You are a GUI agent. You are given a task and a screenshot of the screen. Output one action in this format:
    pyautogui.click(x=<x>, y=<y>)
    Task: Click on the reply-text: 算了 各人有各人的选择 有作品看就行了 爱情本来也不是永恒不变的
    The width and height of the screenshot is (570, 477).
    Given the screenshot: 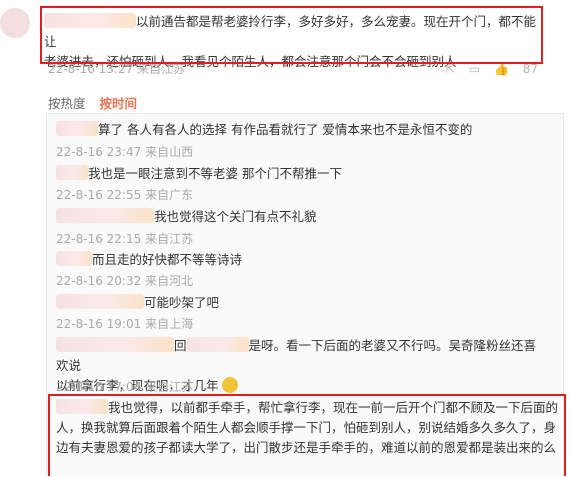 What is the action you would take?
    pyautogui.click(x=285, y=129)
    